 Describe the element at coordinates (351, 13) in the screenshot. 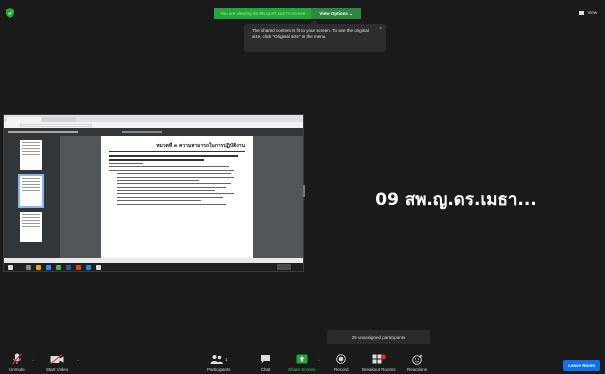

I see `chevron-down-icon: ⌄` at that location.